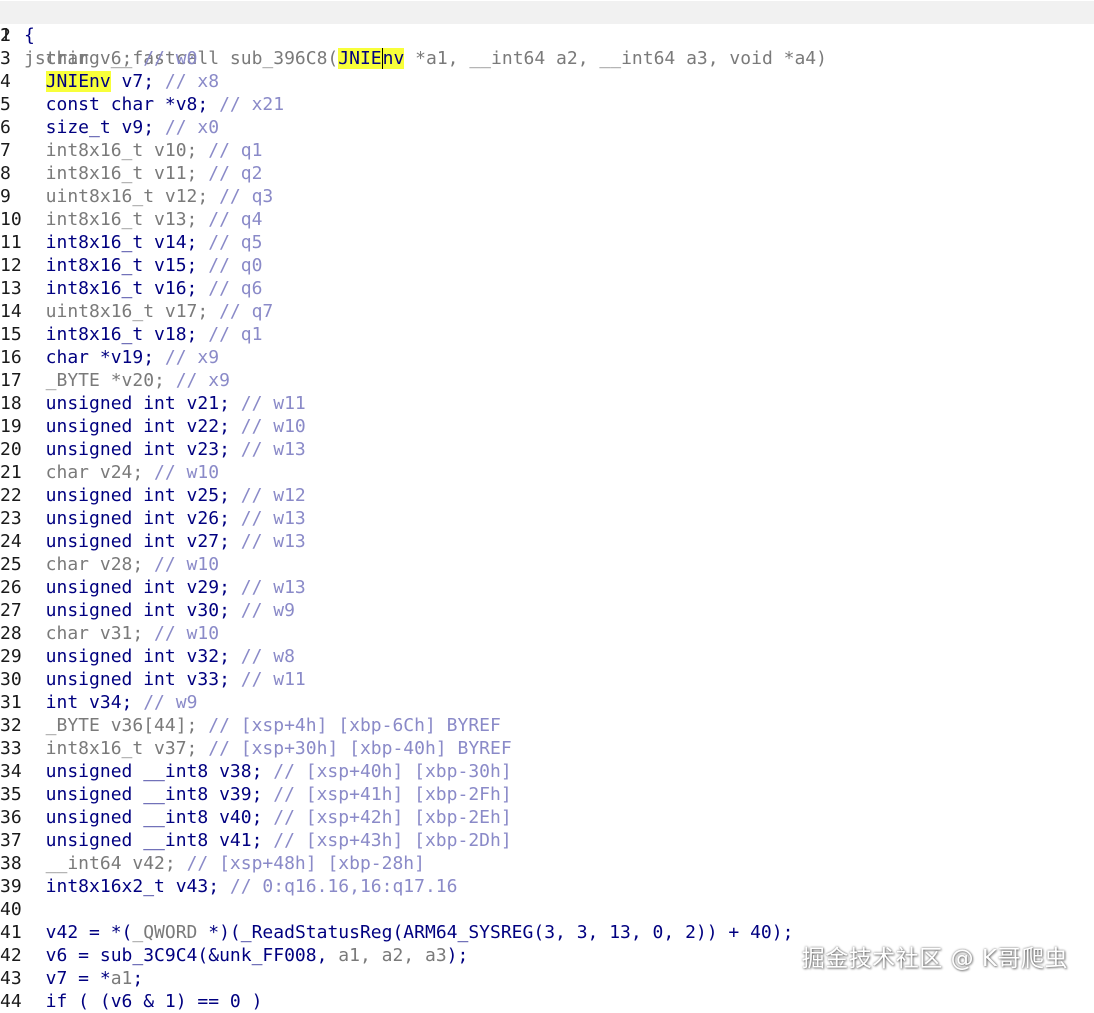 Image resolution: width=1094 pixels, height=1013 pixels. What do you see at coordinates (143, 1001) in the screenshot?
I see `code-token: if ( (v6 & 1) == 0 )` at bounding box center [143, 1001].